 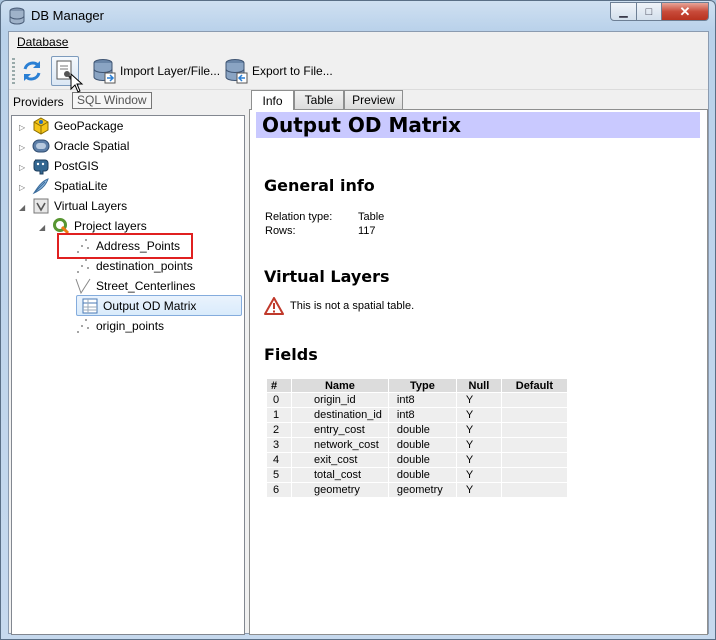 I want to click on refresh-icon, so click(x=32, y=71).